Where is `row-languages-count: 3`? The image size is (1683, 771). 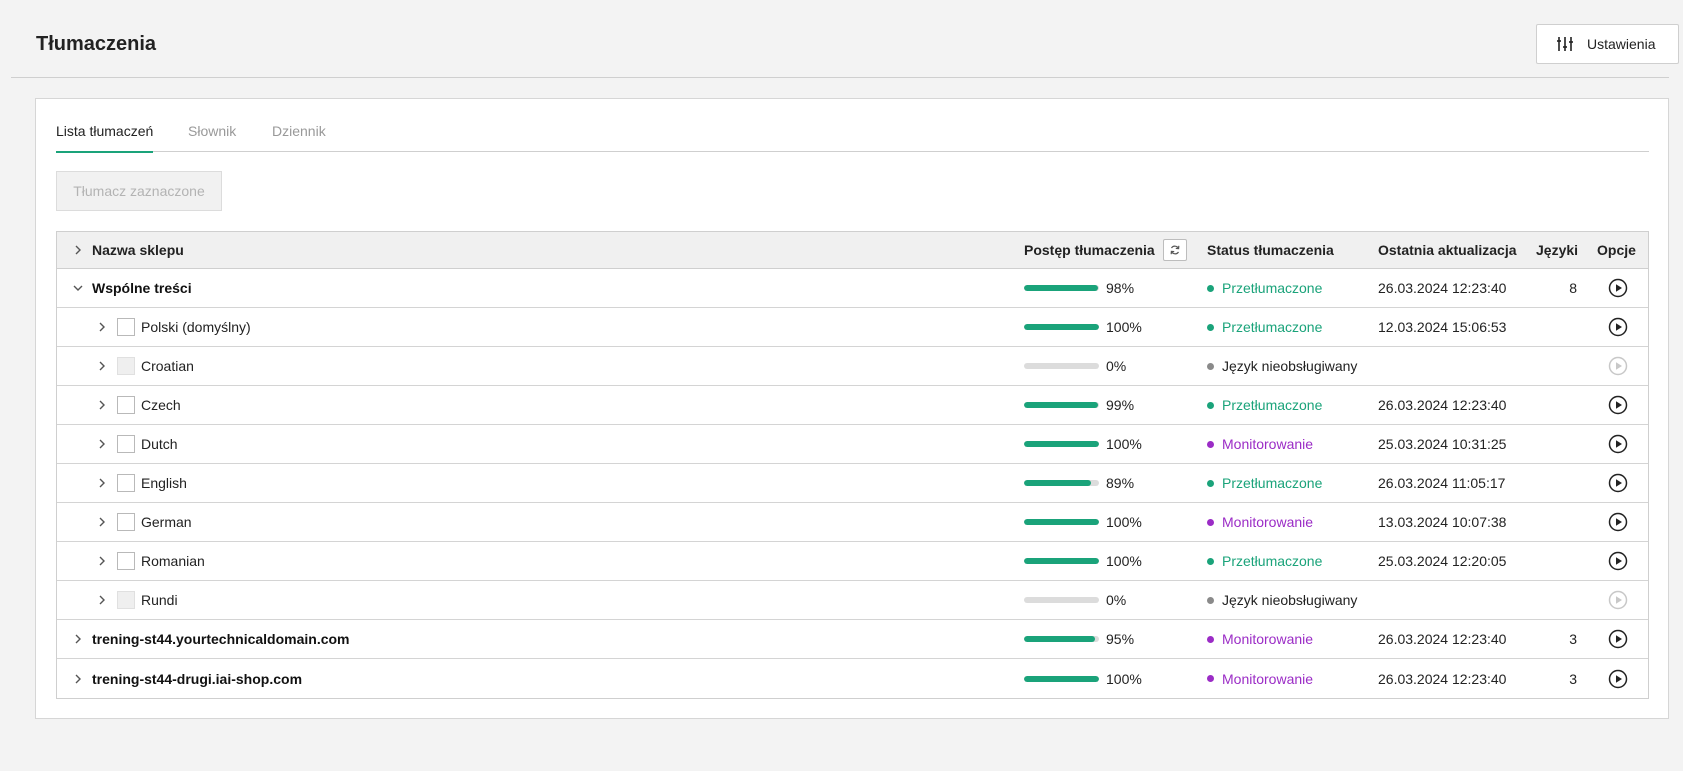
row-languages-count: 3 is located at coordinates (1573, 639).